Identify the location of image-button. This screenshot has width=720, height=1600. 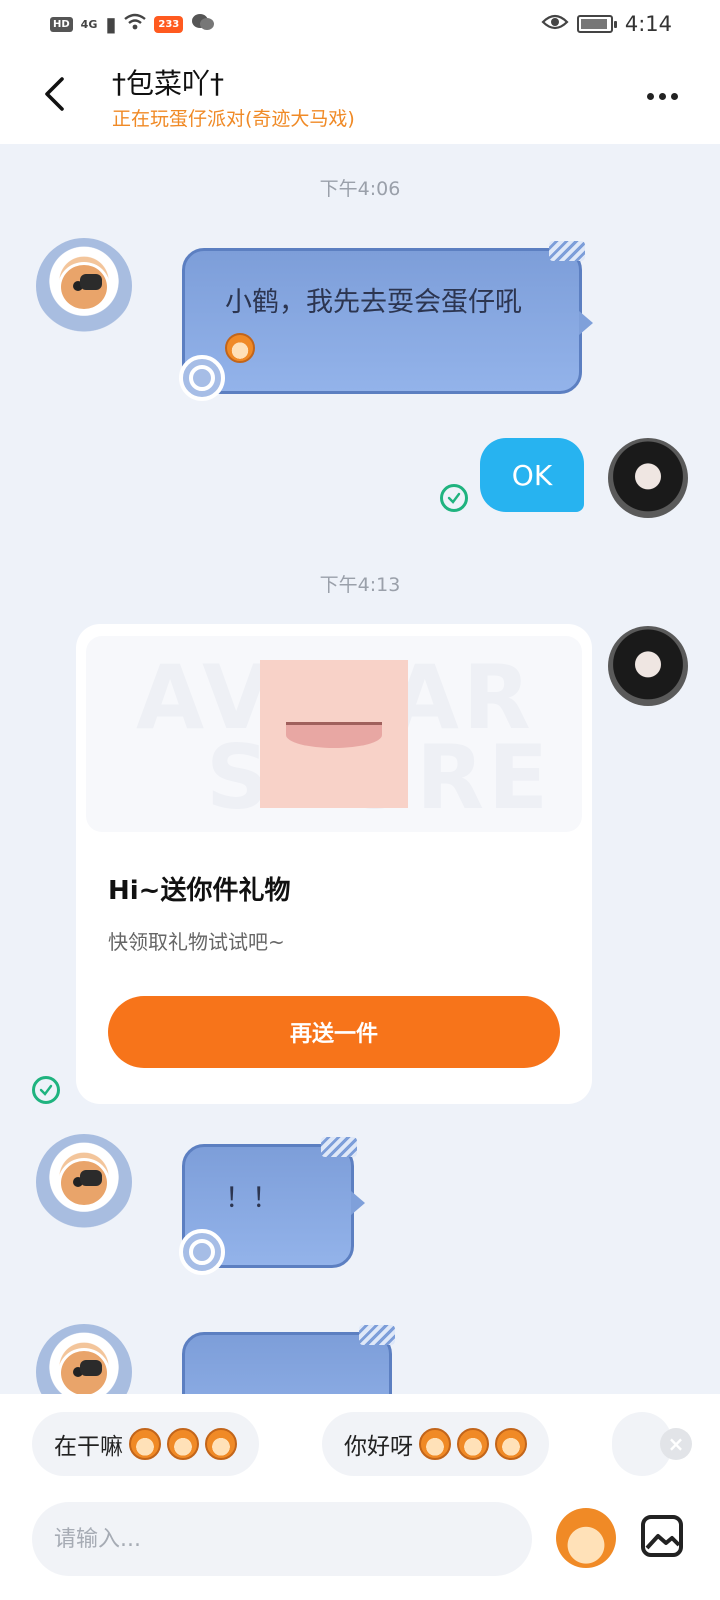
(662, 1536).